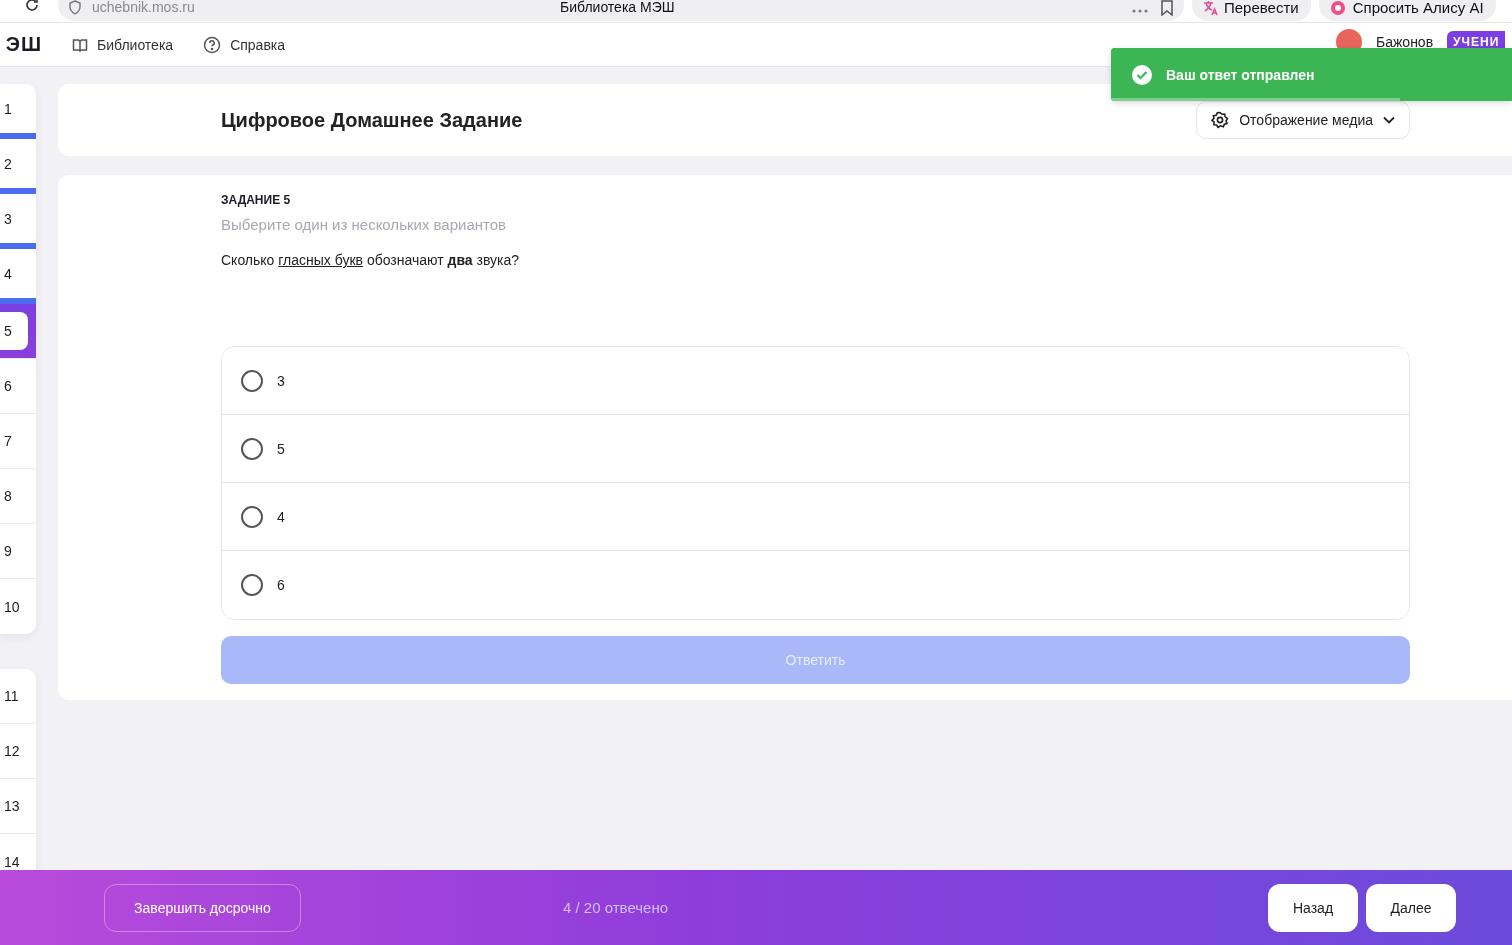 The height and width of the screenshot is (945, 1512). I want to click on more-icon, so click(1140, 11).